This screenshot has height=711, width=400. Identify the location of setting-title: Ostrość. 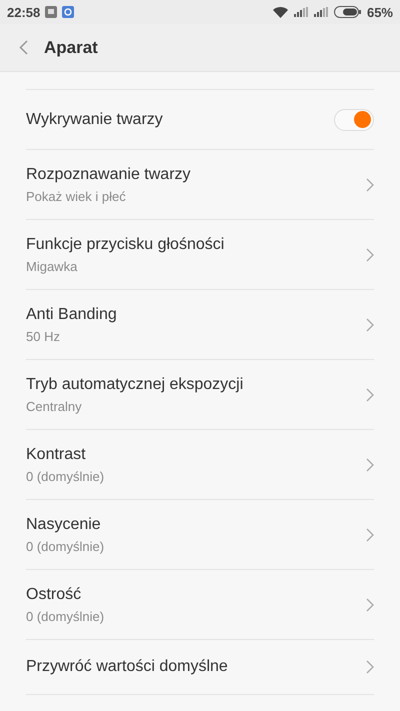
(54, 595).